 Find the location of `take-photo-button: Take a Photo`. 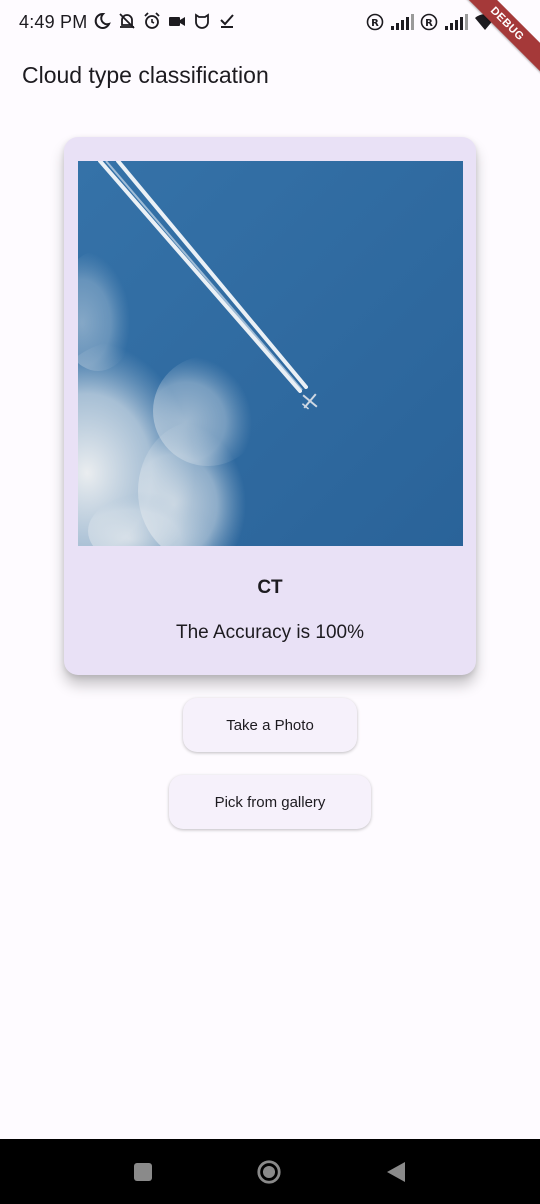

take-photo-button: Take a Photo is located at coordinates (270, 725).